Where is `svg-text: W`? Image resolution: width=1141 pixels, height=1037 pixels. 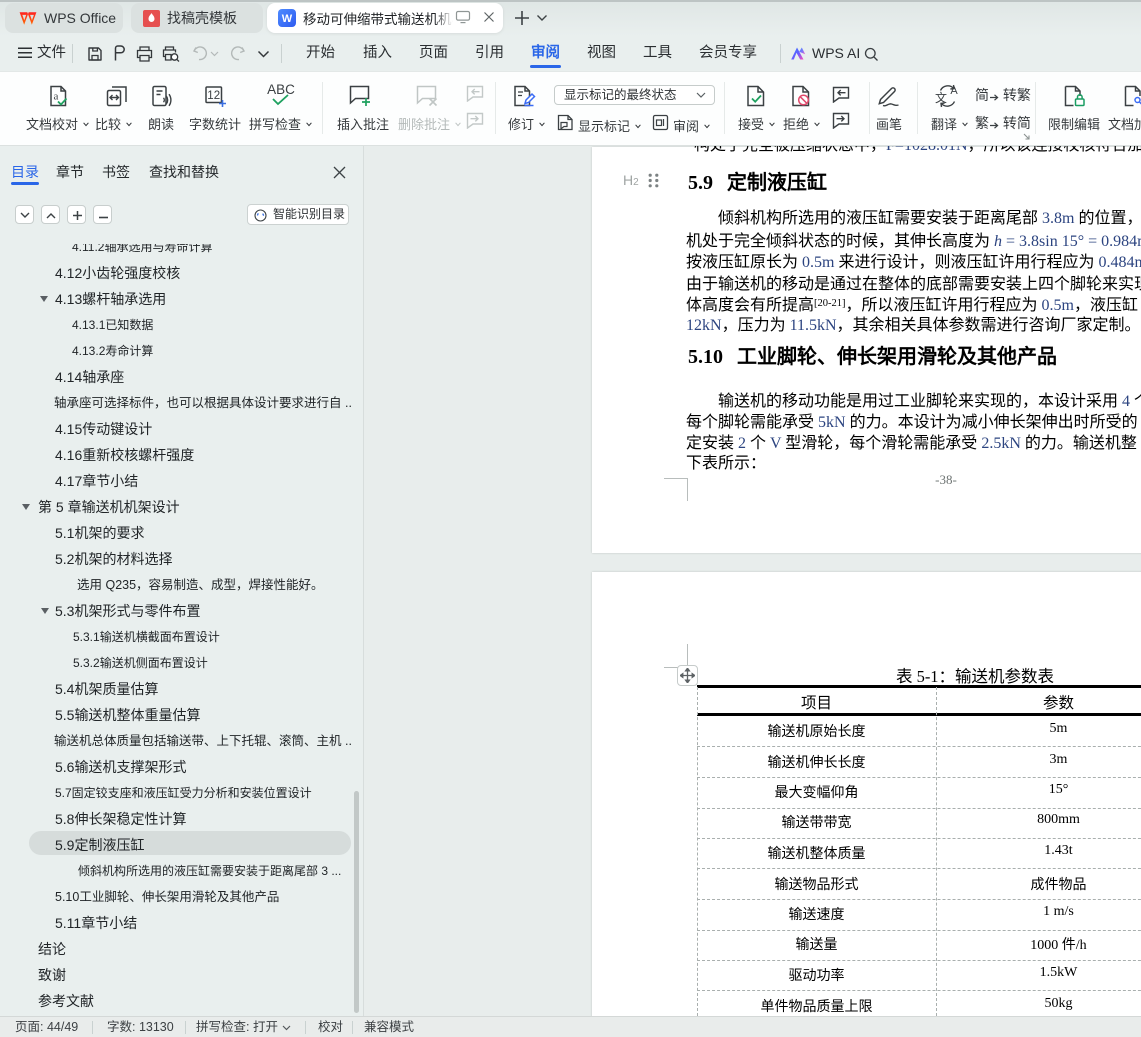 svg-text: W is located at coordinates (287, 19).